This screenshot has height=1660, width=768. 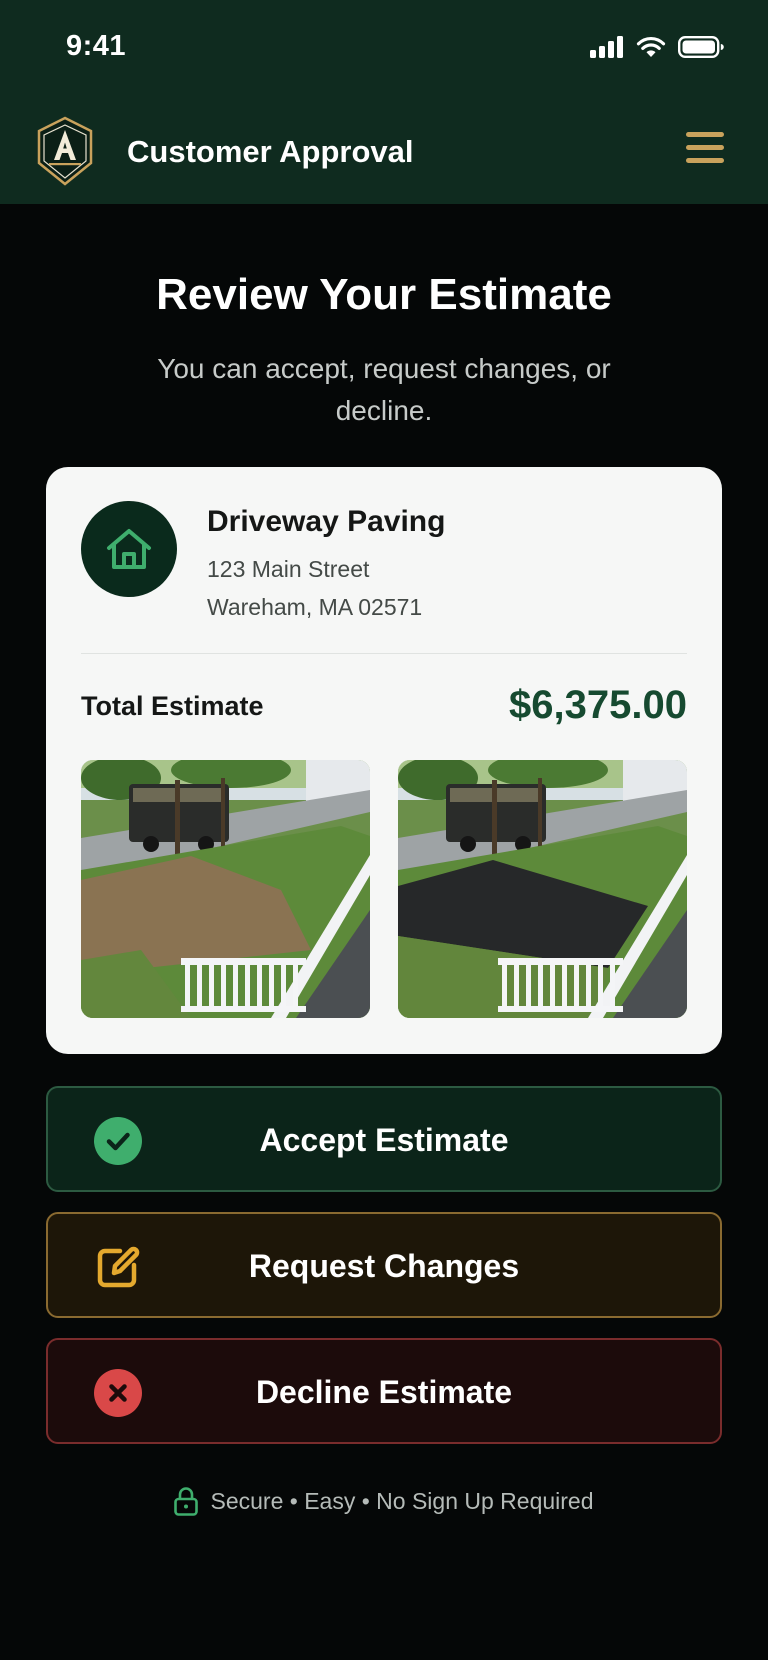 I want to click on shield-logo-icon, so click(x=65, y=151).